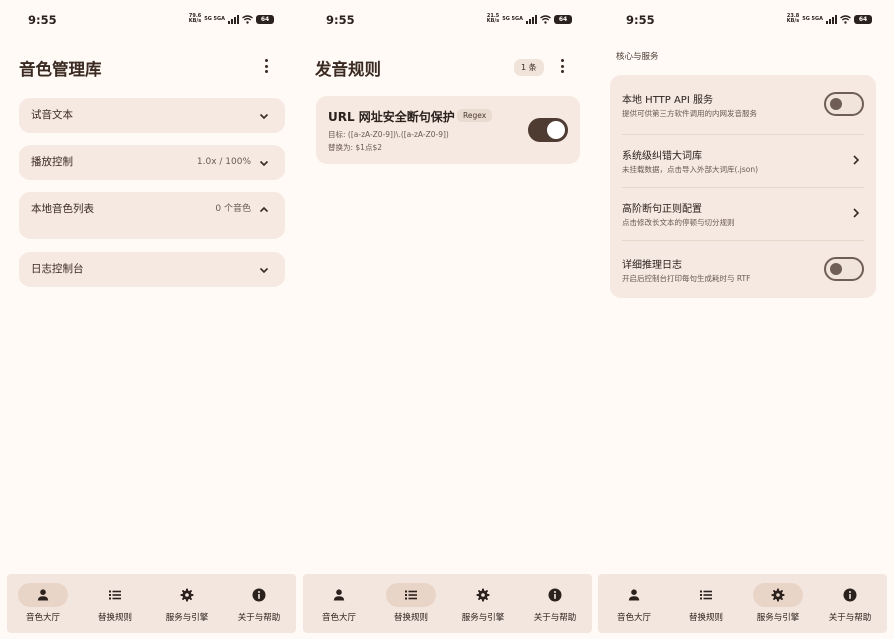  I want to click on status-system-icons: 79.6 KB/s 5G 5GA 64, so click(229, 19).